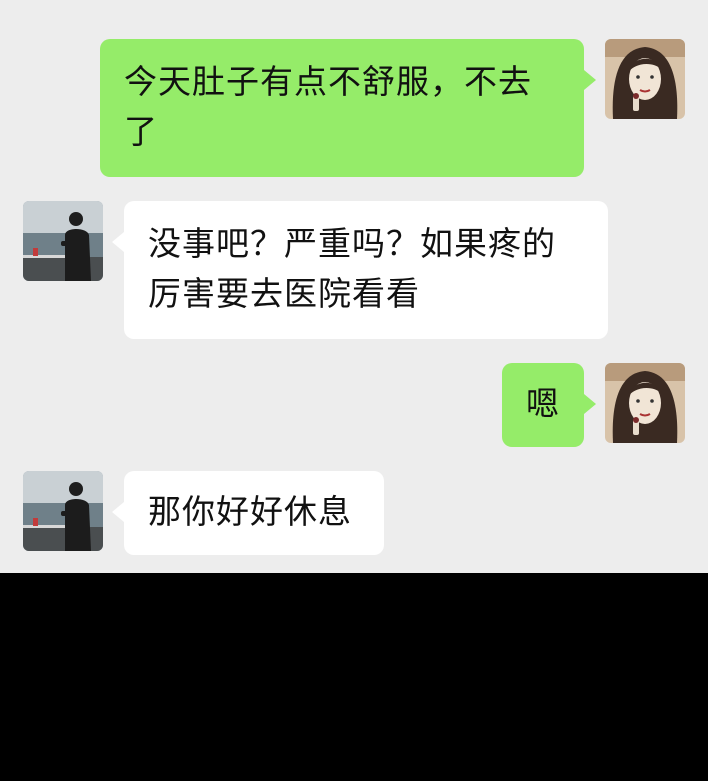 This screenshot has width=708, height=781. I want to click on sent-message-bubble: 今天肚子有点不舒服，不去了, so click(342, 108).